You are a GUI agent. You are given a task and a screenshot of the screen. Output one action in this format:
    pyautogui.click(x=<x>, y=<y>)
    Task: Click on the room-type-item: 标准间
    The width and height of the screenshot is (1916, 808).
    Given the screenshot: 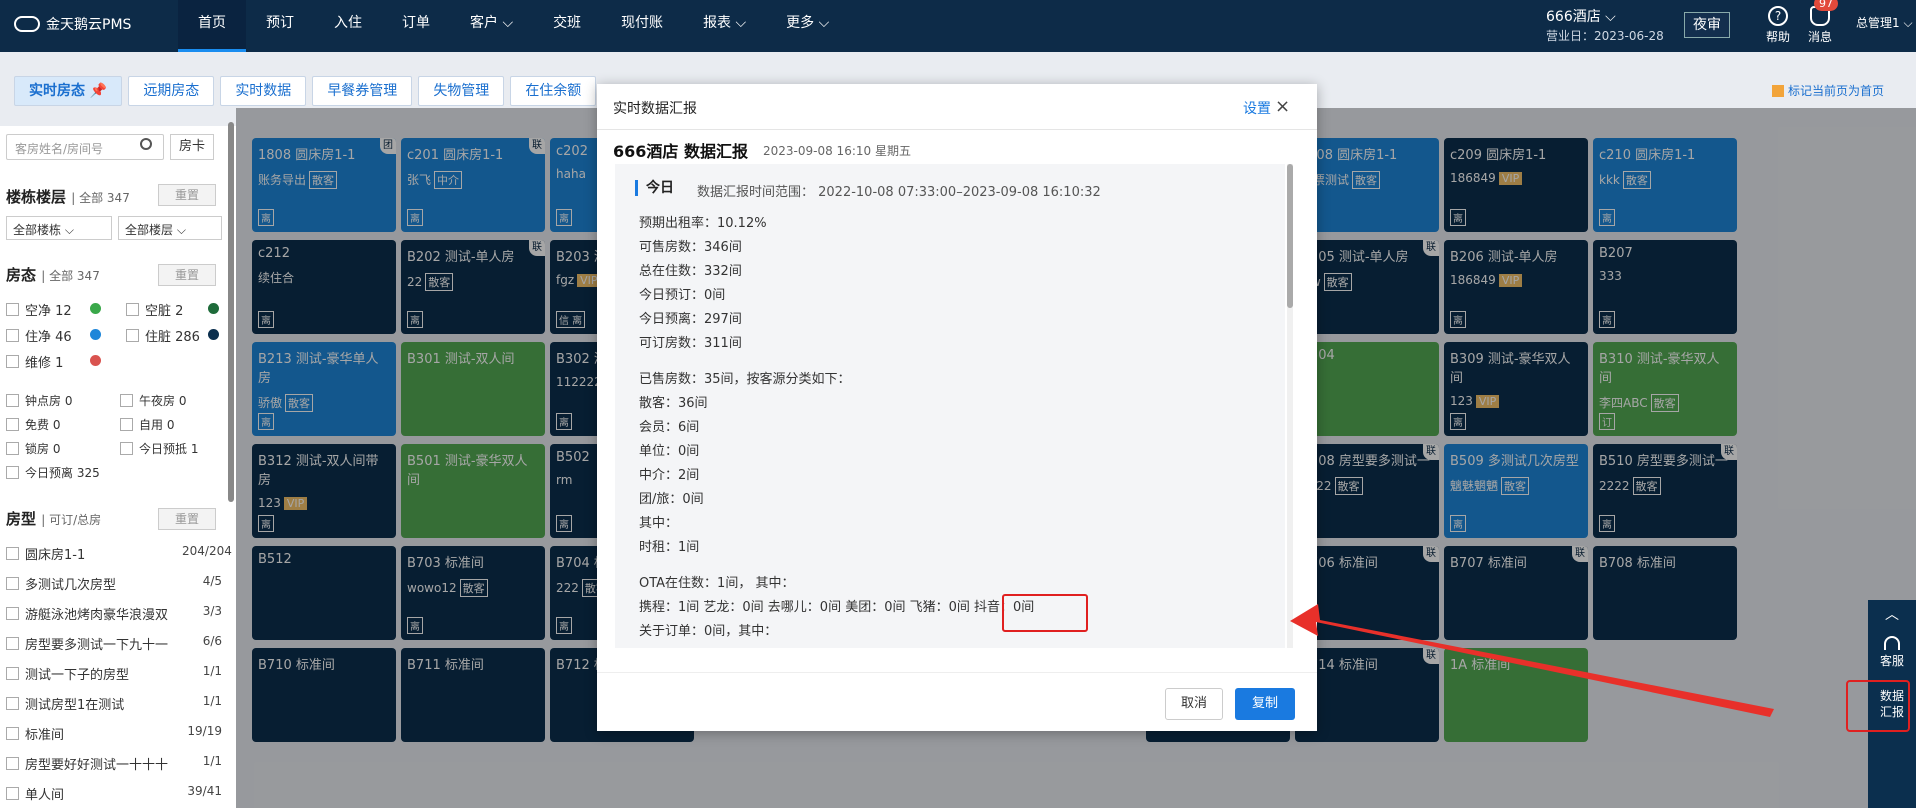 What is the action you would take?
    pyautogui.click(x=94, y=733)
    